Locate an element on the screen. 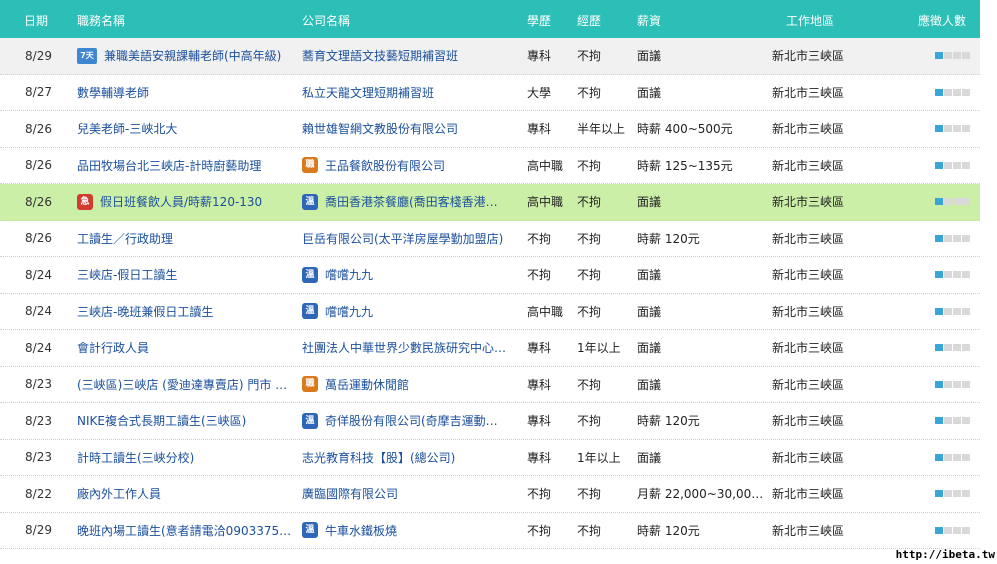 The image size is (997, 564). company-name-text: 萬岳運動休閒館 is located at coordinates (367, 384).